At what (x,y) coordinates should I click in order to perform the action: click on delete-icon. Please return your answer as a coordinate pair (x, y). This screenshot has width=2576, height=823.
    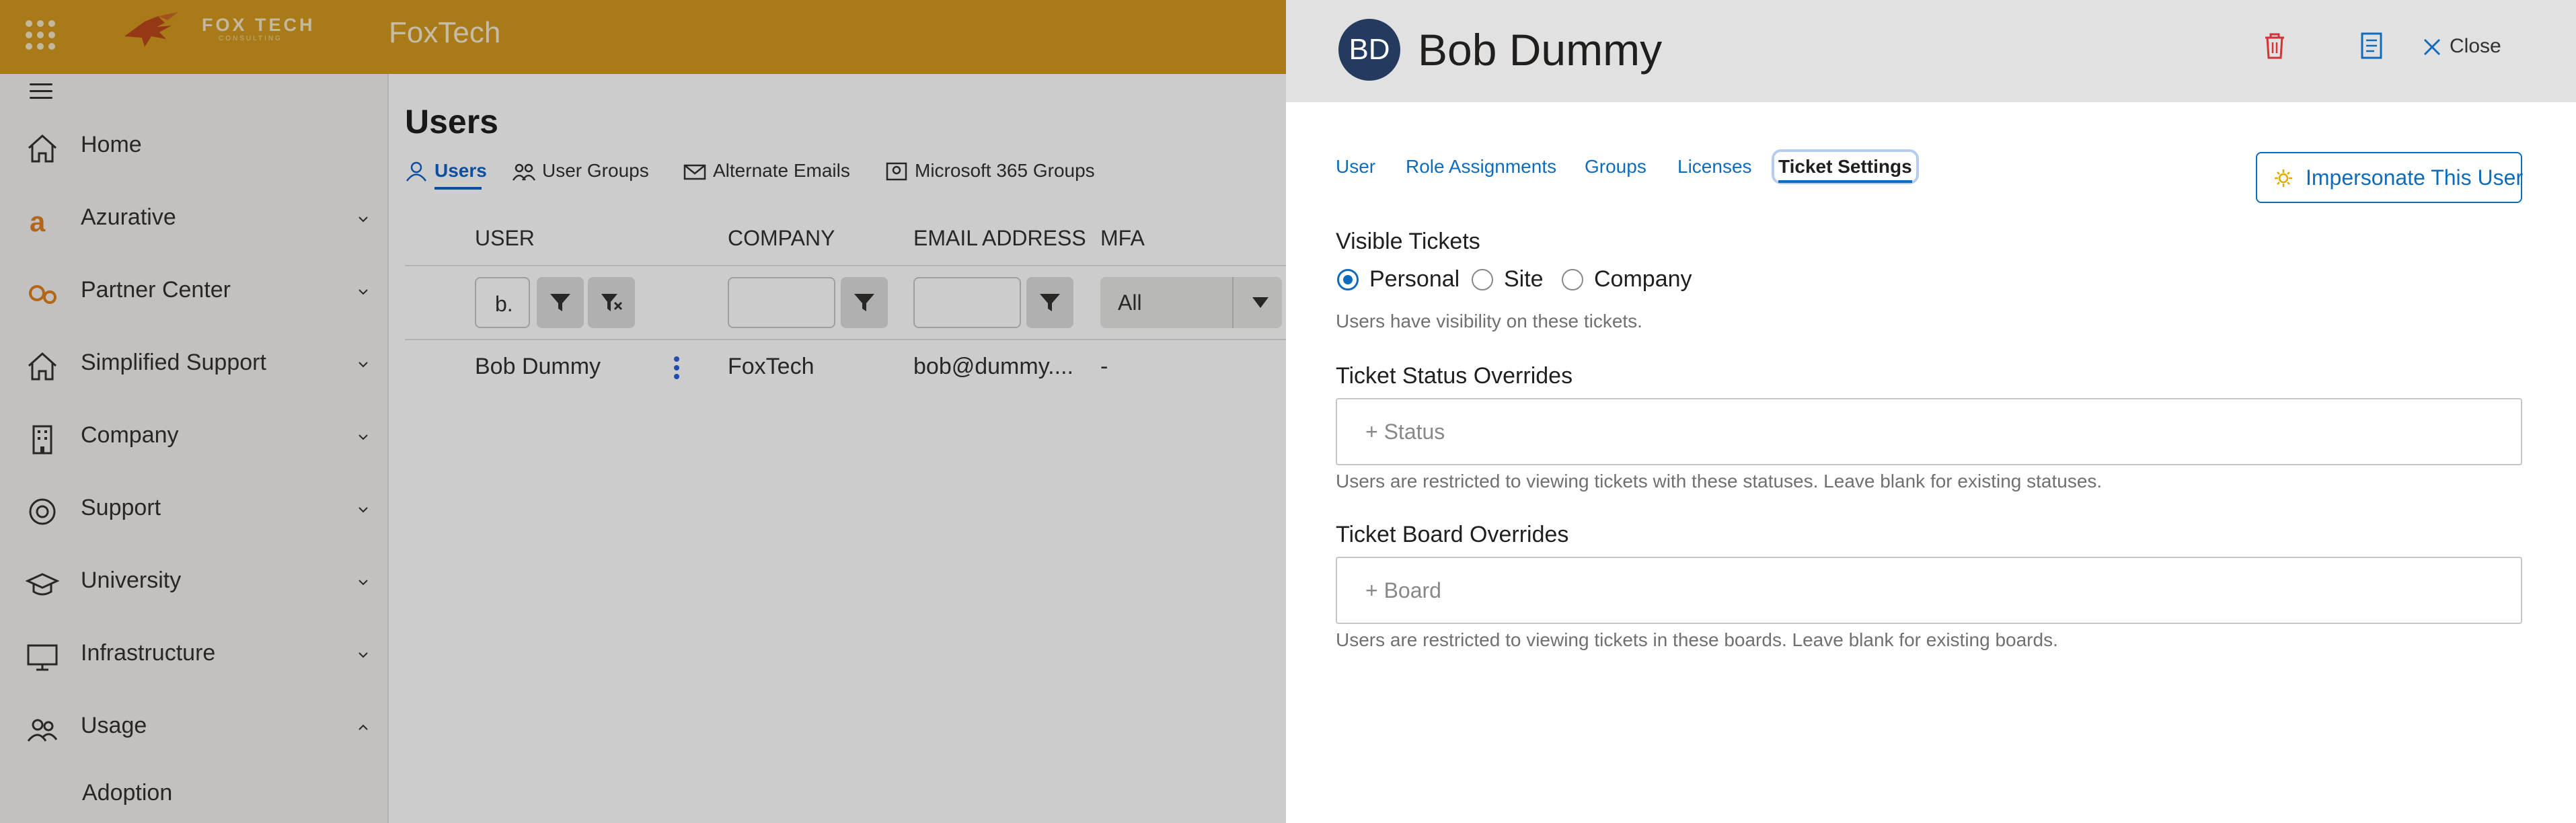
    Looking at the image, I should click on (2274, 46).